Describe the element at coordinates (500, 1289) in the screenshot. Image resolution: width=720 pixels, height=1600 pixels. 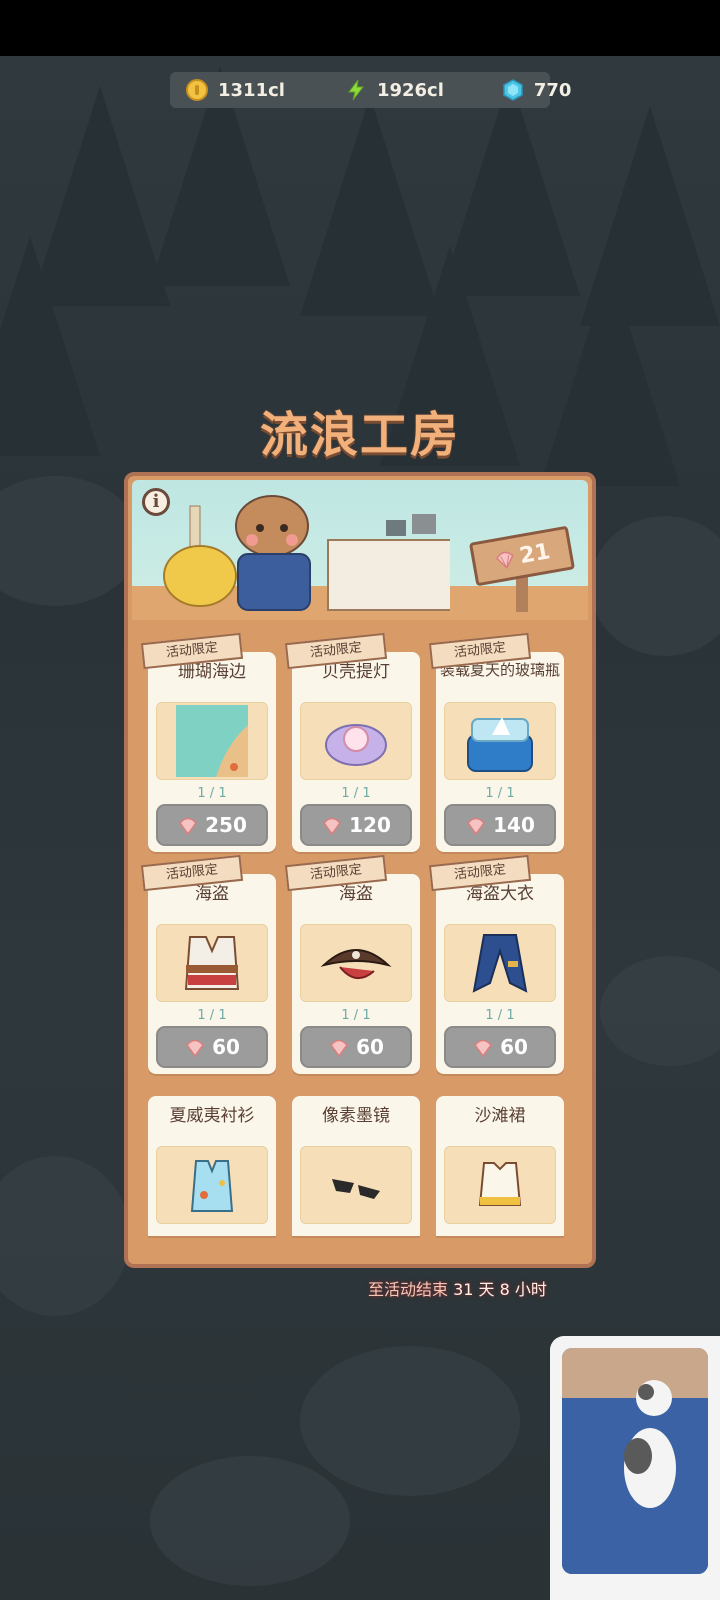
I see `countdown-value: 31 天 8 小时` at that location.